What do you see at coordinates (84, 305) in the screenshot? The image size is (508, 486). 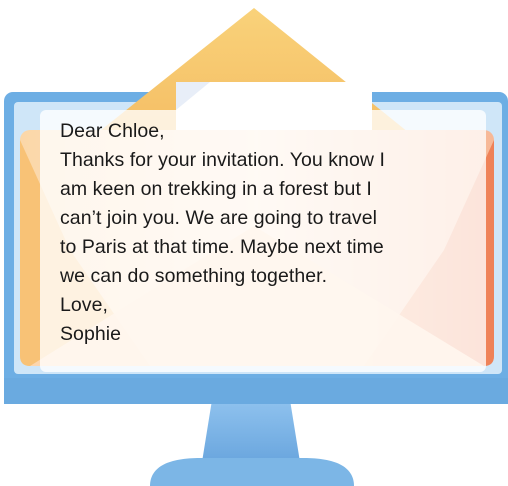 I see `letter-closing: Love,` at bounding box center [84, 305].